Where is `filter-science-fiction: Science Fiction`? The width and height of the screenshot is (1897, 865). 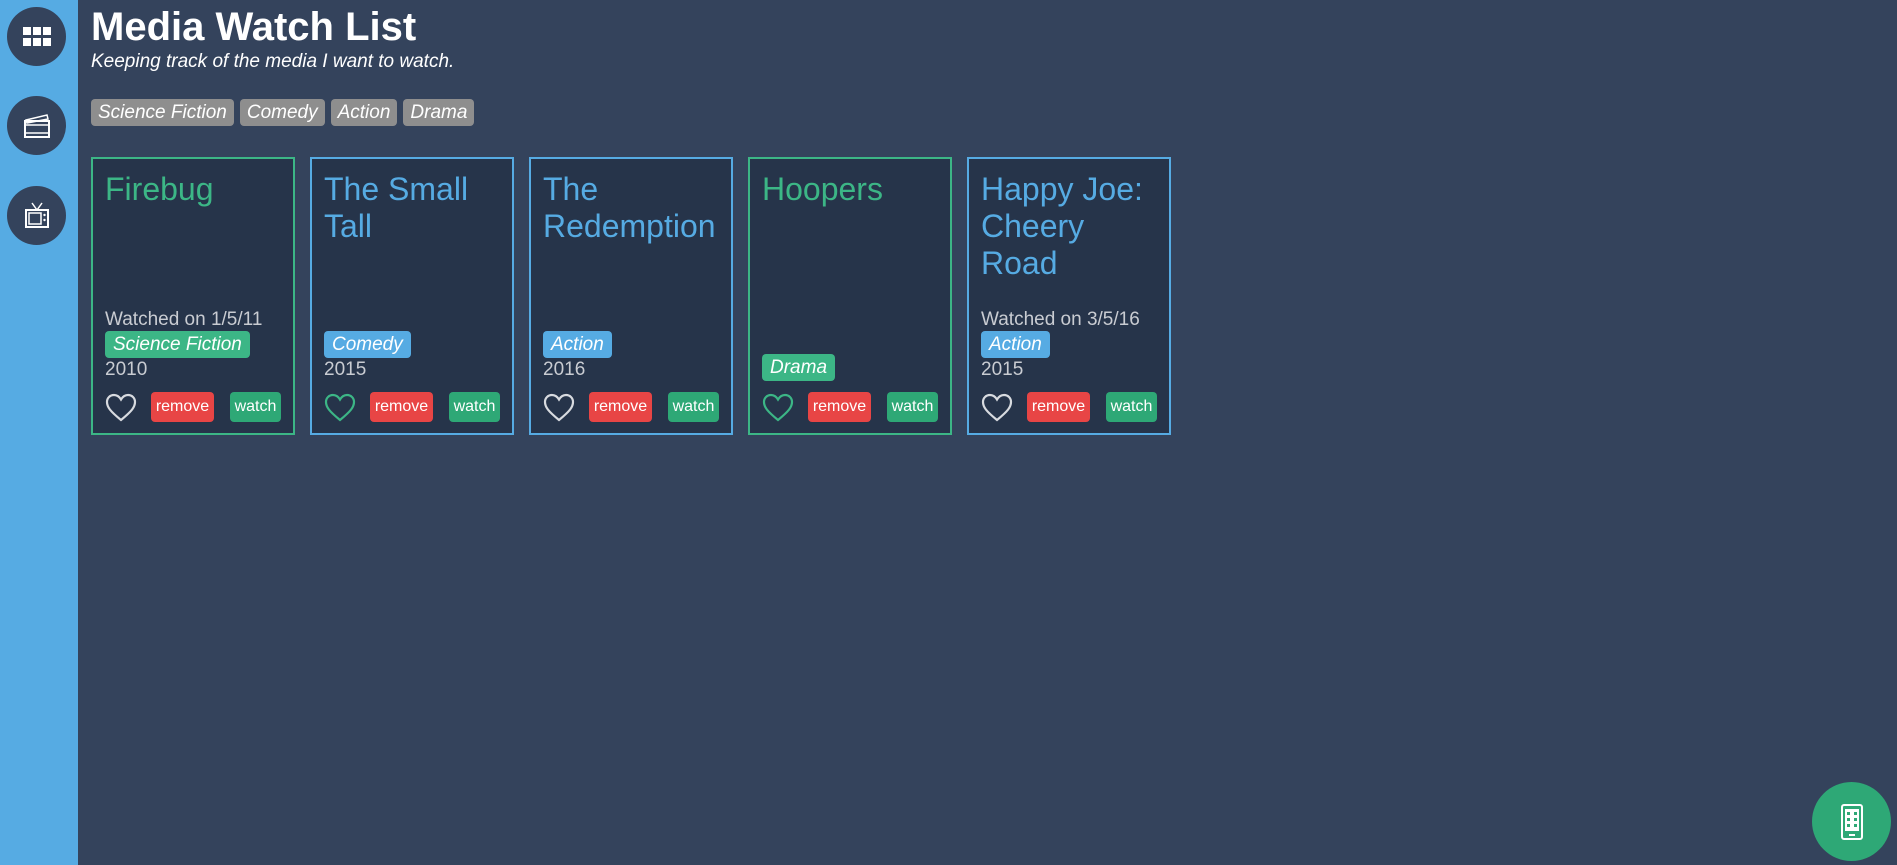
filter-science-fiction: Science Fiction is located at coordinates (162, 112).